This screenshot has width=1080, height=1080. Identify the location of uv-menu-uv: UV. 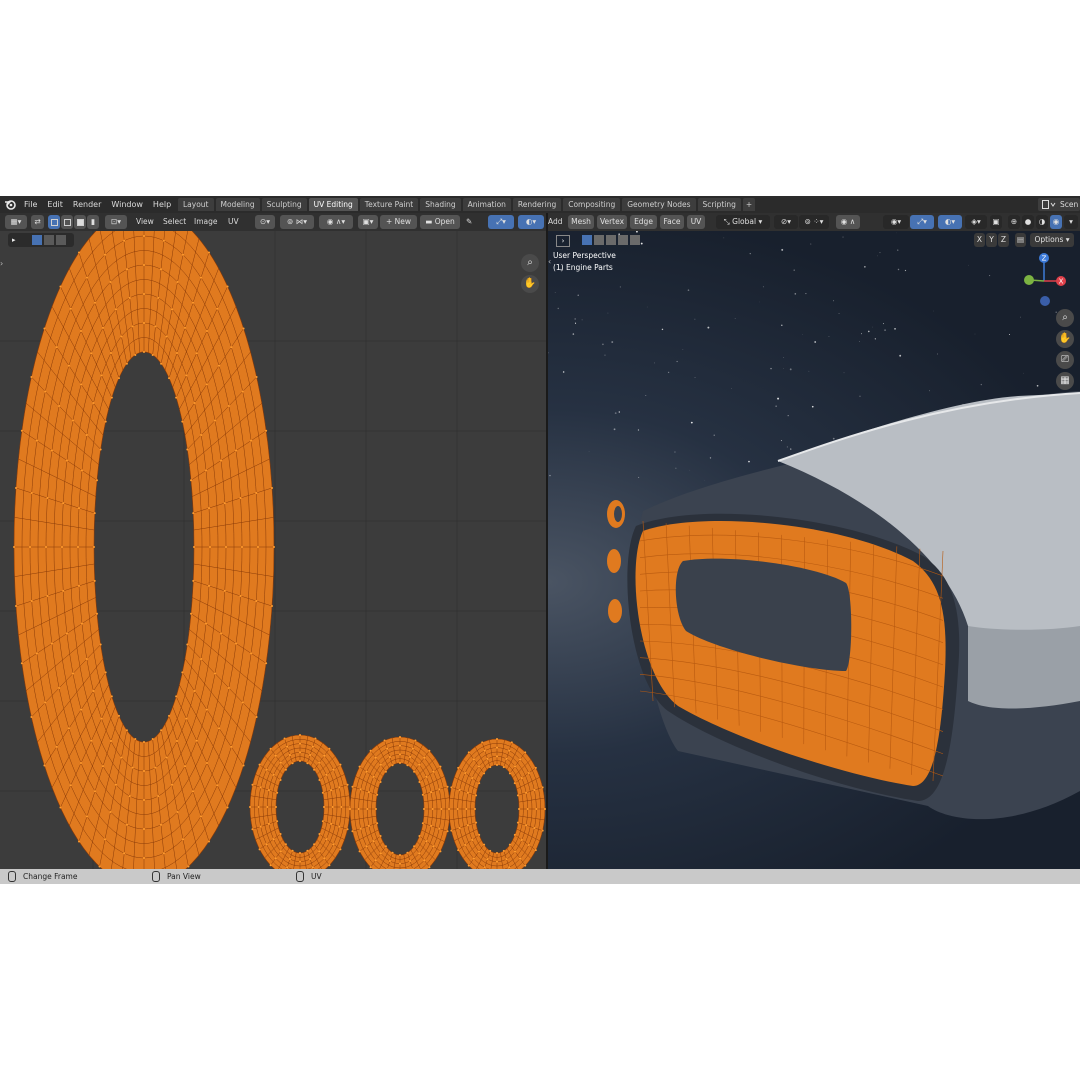
(233, 222).